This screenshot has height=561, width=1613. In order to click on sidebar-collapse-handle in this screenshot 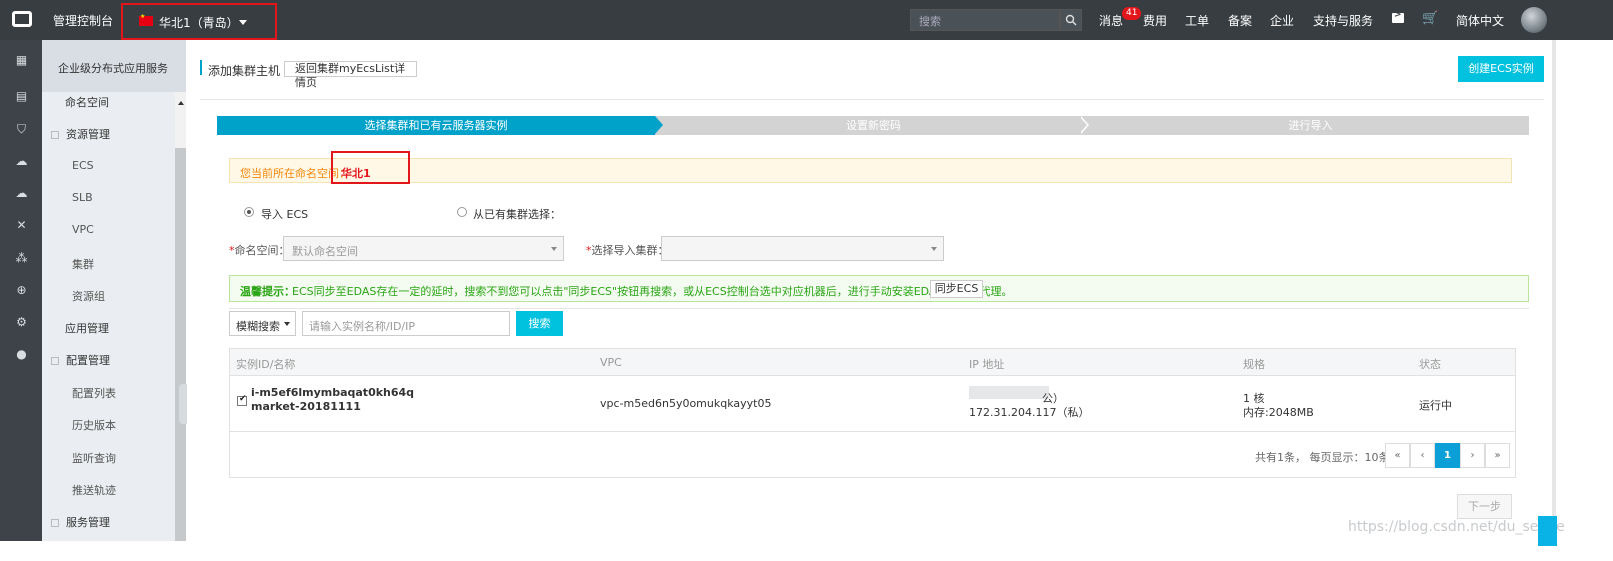, I will do `click(183, 404)`.